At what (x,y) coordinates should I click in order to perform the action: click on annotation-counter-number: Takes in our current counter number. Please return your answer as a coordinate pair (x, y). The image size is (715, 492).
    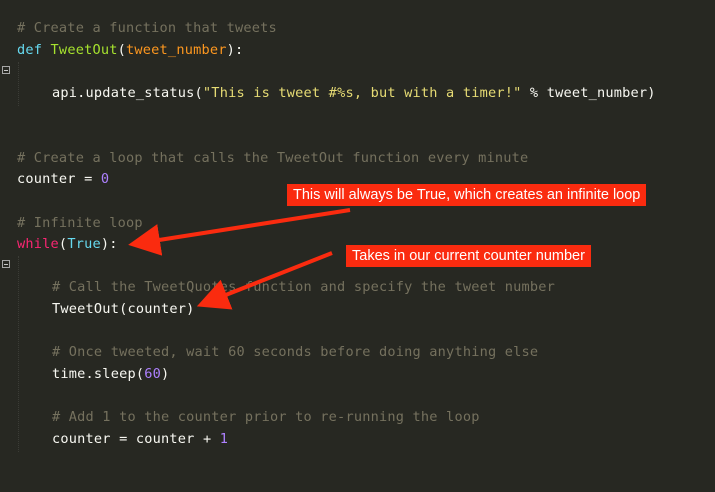
    Looking at the image, I should click on (468, 256).